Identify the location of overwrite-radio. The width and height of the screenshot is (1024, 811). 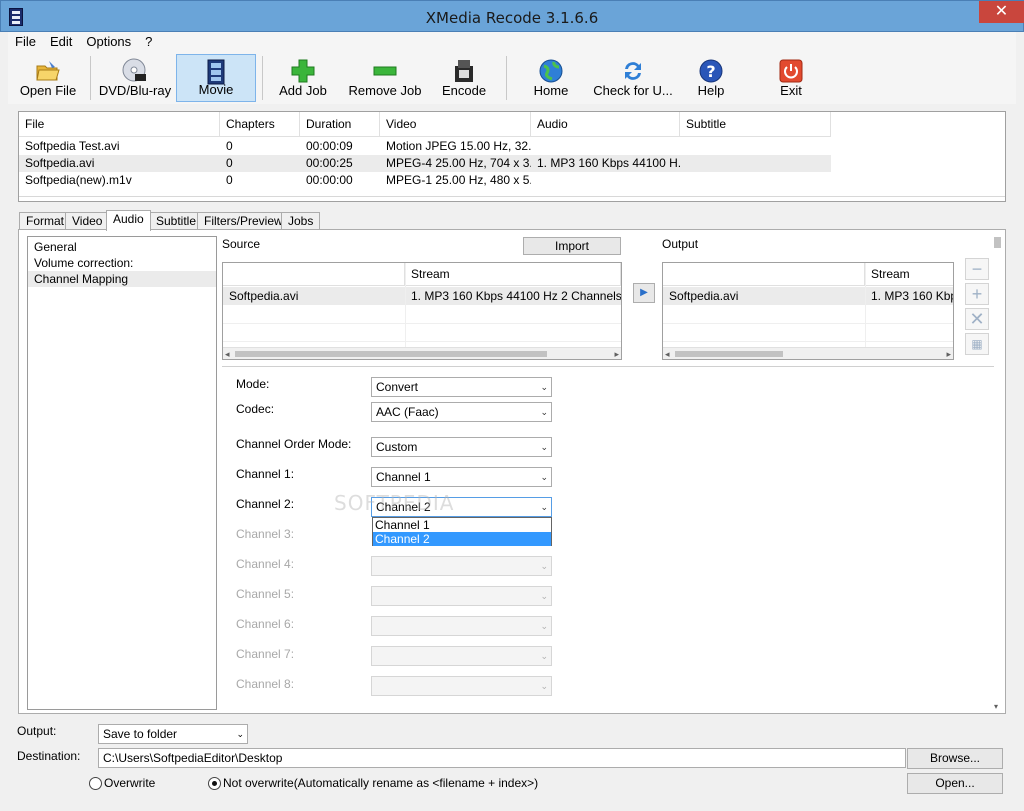
(95, 783).